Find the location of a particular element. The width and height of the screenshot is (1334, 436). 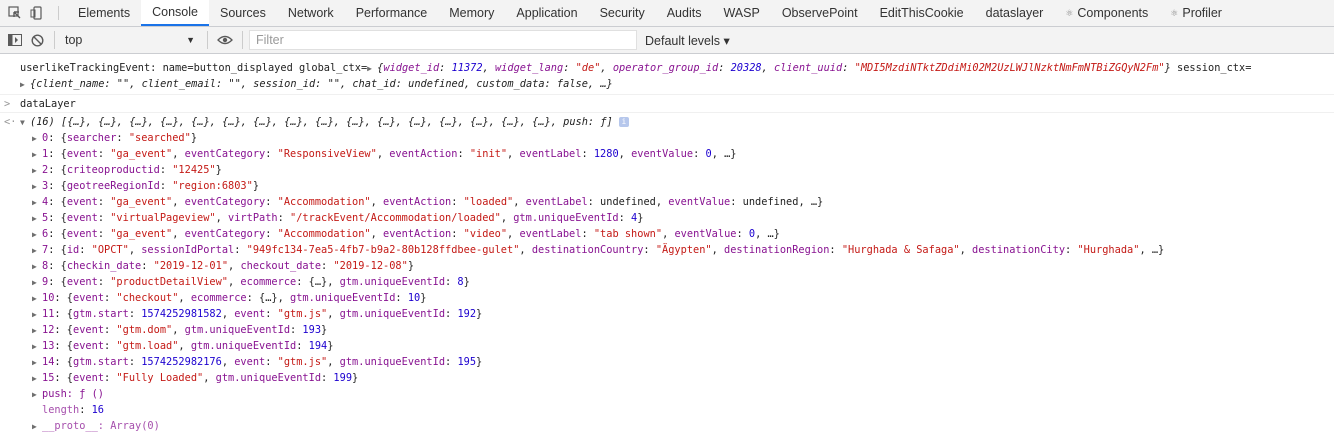

tab-console: Console is located at coordinates (175, 13).